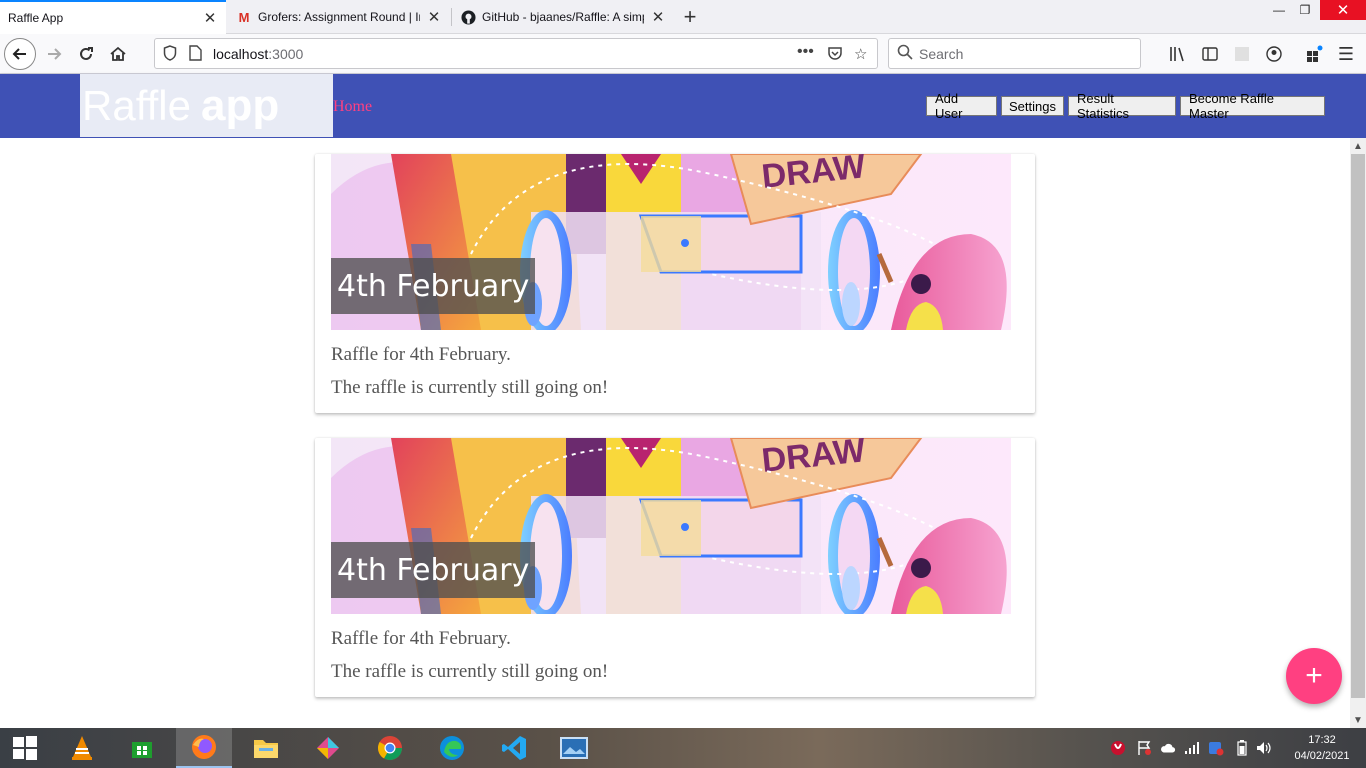 The width and height of the screenshot is (1366, 768). Describe the element at coordinates (452, 748) in the screenshot. I see `edge-icon` at that location.